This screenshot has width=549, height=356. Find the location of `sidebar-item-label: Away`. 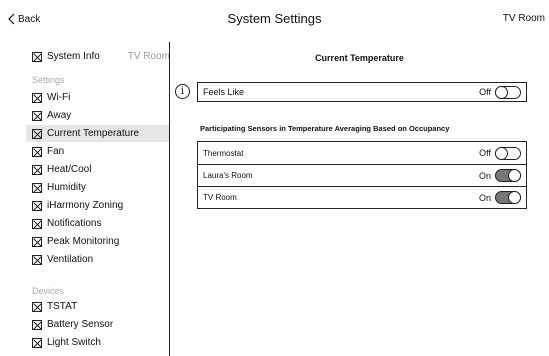

sidebar-item-label: Away is located at coordinates (59, 115).